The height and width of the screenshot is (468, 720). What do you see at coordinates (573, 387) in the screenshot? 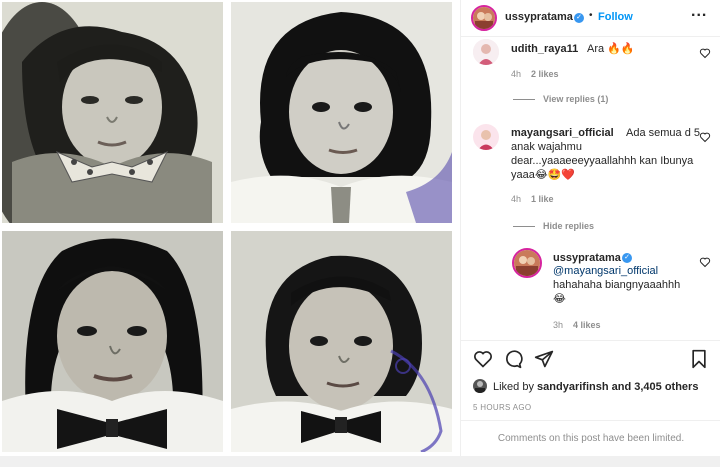
I see `liker-username: sandyarifinsh` at bounding box center [573, 387].